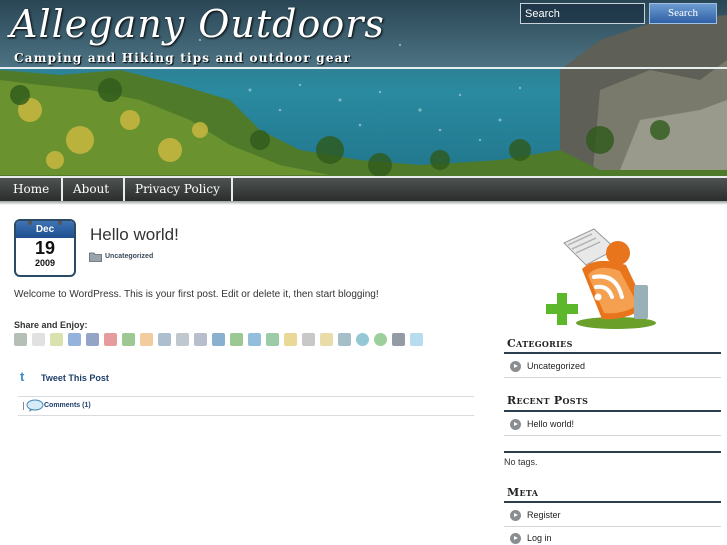 The height and width of the screenshot is (545, 727). What do you see at coordinates (416, 339) in the screenshot?
I see `twitter-icon` at bounding box center [416, 339].